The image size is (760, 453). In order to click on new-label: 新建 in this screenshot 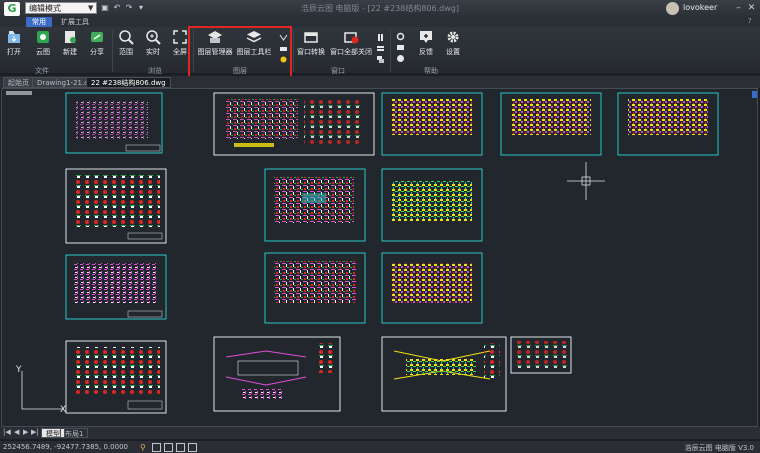, I will do `click(70, 52)`.